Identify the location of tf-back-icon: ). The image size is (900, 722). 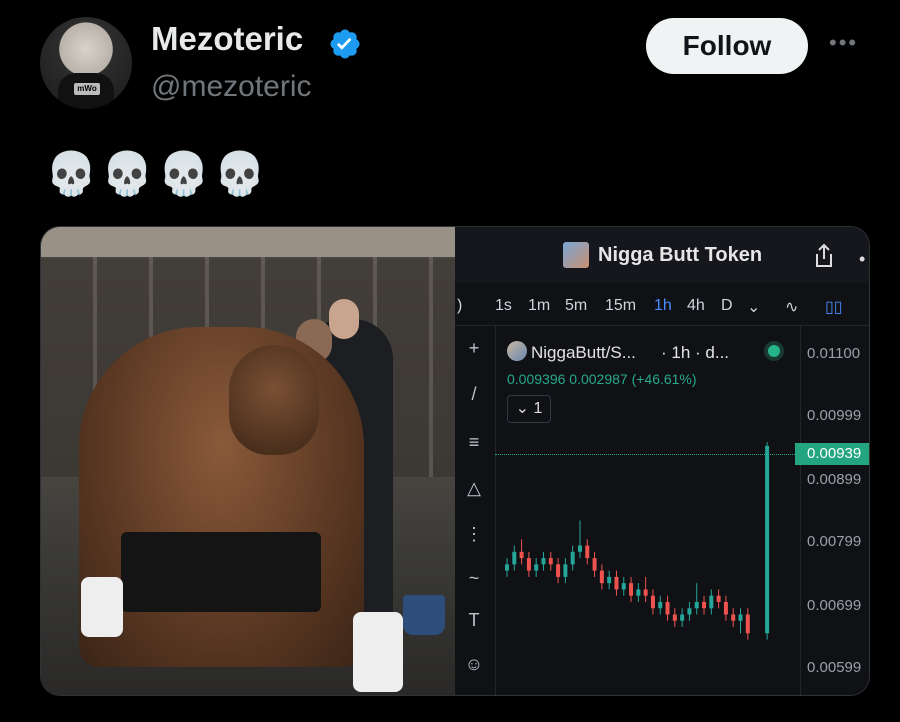
(459, 306).